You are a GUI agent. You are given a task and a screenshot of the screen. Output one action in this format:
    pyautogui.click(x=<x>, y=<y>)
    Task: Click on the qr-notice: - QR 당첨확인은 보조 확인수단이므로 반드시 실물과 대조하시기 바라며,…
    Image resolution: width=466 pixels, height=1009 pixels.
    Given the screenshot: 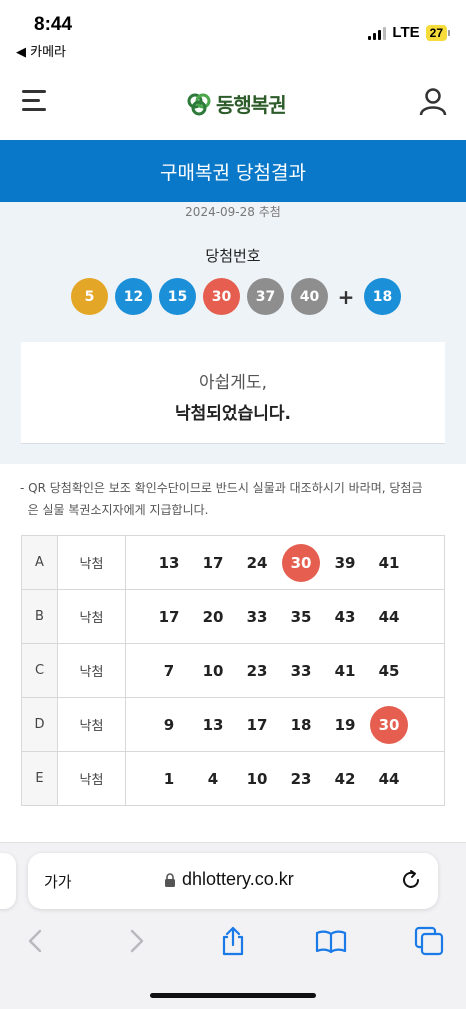 What is the action you would take?
    pyautogui.click(x=235, y=499)
    